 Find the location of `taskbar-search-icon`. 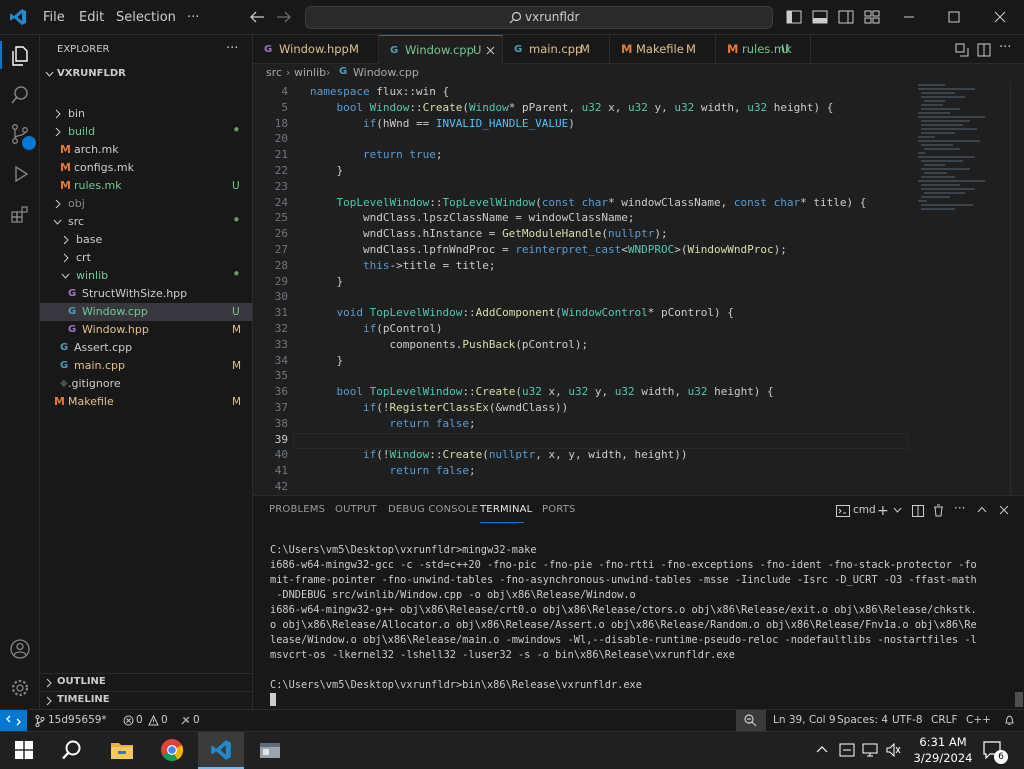

taskbar-search-icon is located at coordinates (72, 750).